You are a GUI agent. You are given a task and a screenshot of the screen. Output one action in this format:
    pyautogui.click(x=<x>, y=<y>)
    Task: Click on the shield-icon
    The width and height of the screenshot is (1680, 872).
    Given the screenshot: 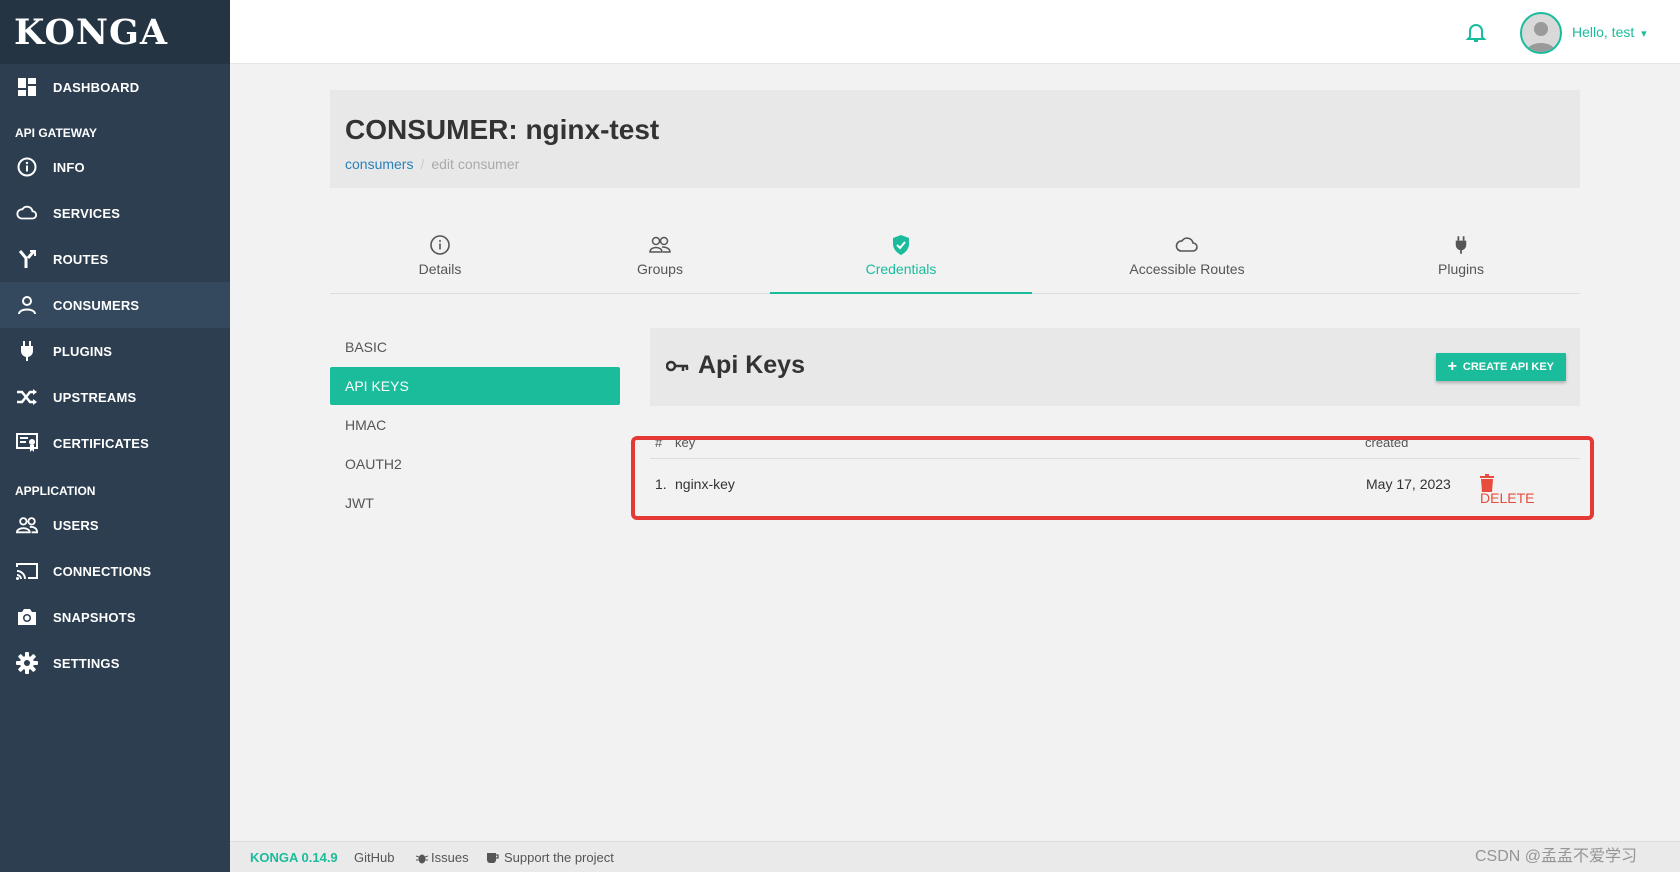 What is the action you would take?
    pyautogui.click(x=901, y=245)
    